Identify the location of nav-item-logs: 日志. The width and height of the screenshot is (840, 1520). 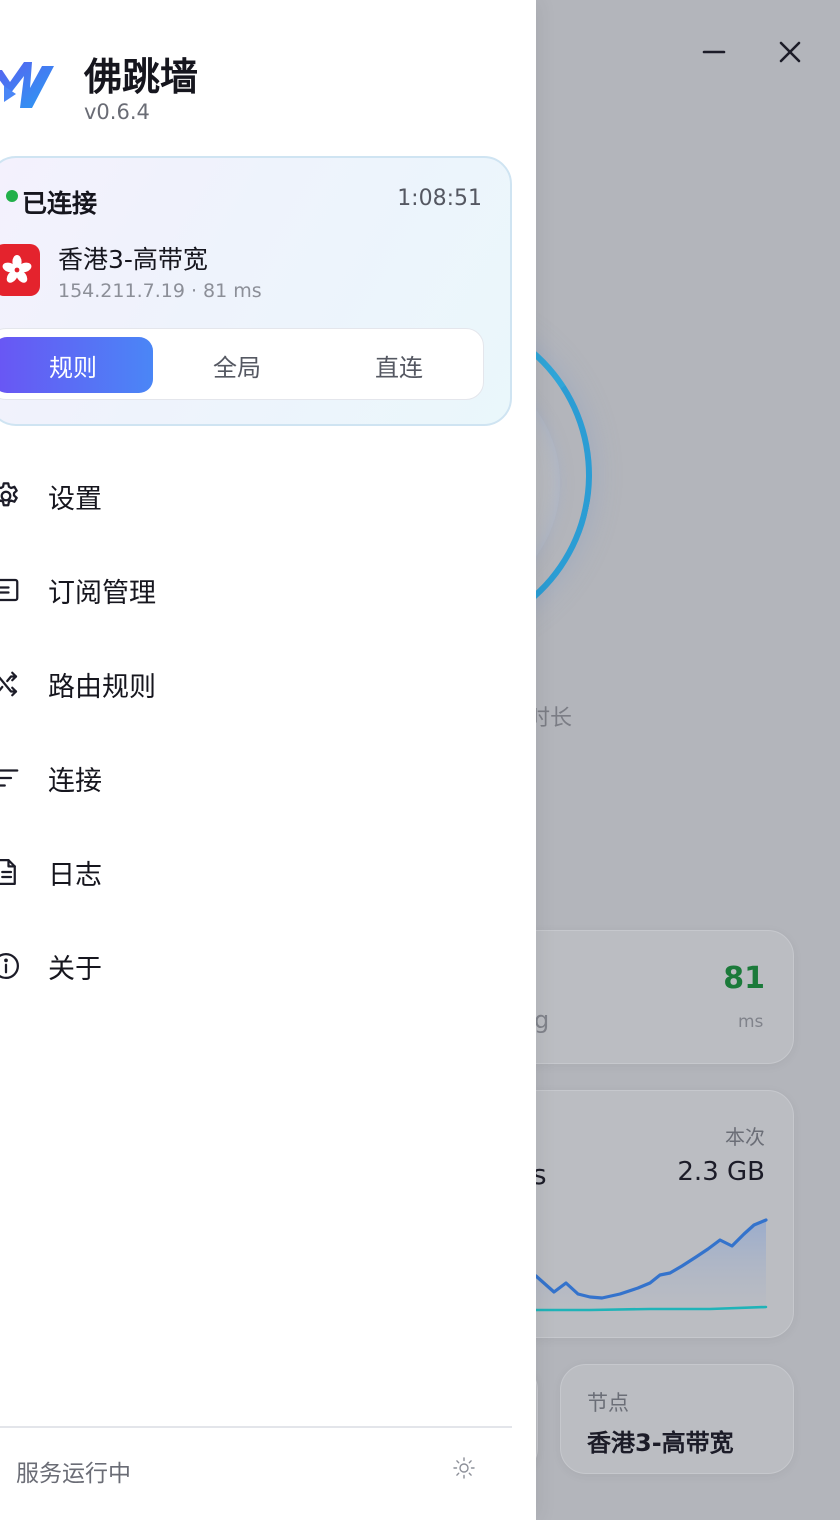
(254, 872).